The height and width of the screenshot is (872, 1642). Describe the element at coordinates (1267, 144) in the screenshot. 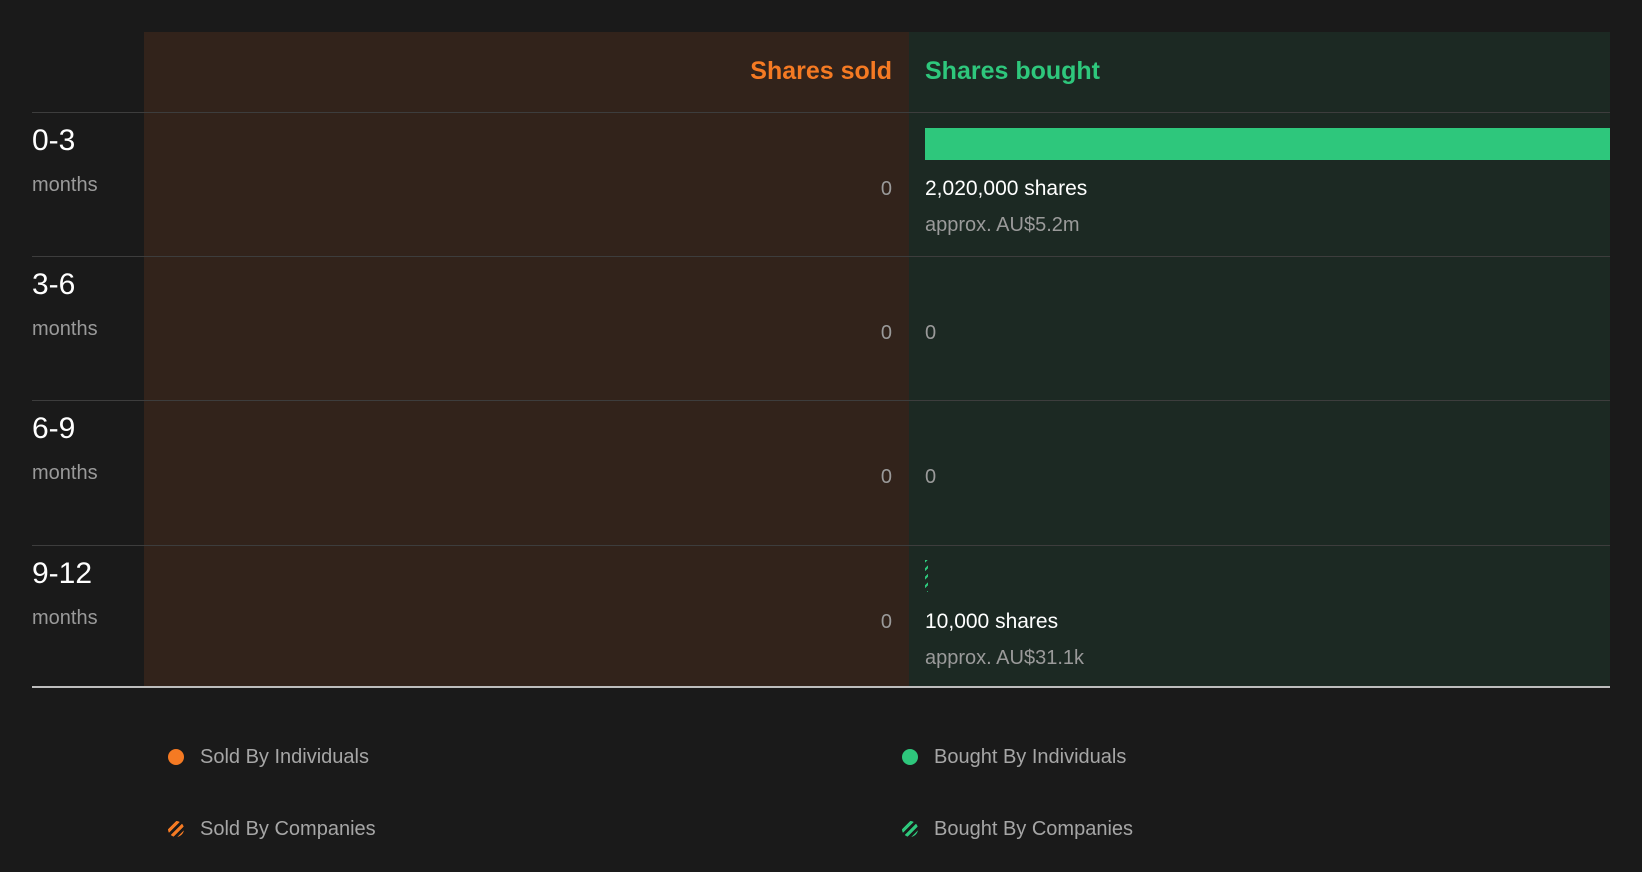

I see `bought-bar-individuals` at that location.